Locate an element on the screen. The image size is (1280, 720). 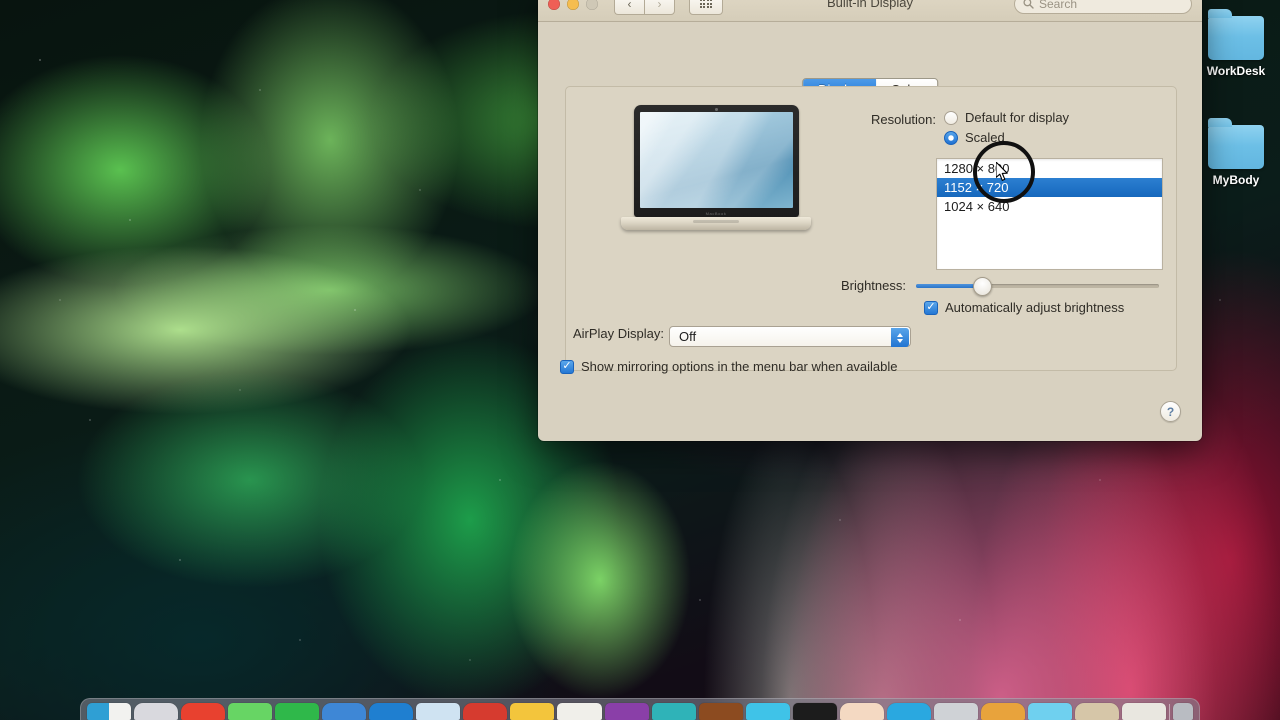
resolution-label: Resolution: is located at coordinates (903, 119).